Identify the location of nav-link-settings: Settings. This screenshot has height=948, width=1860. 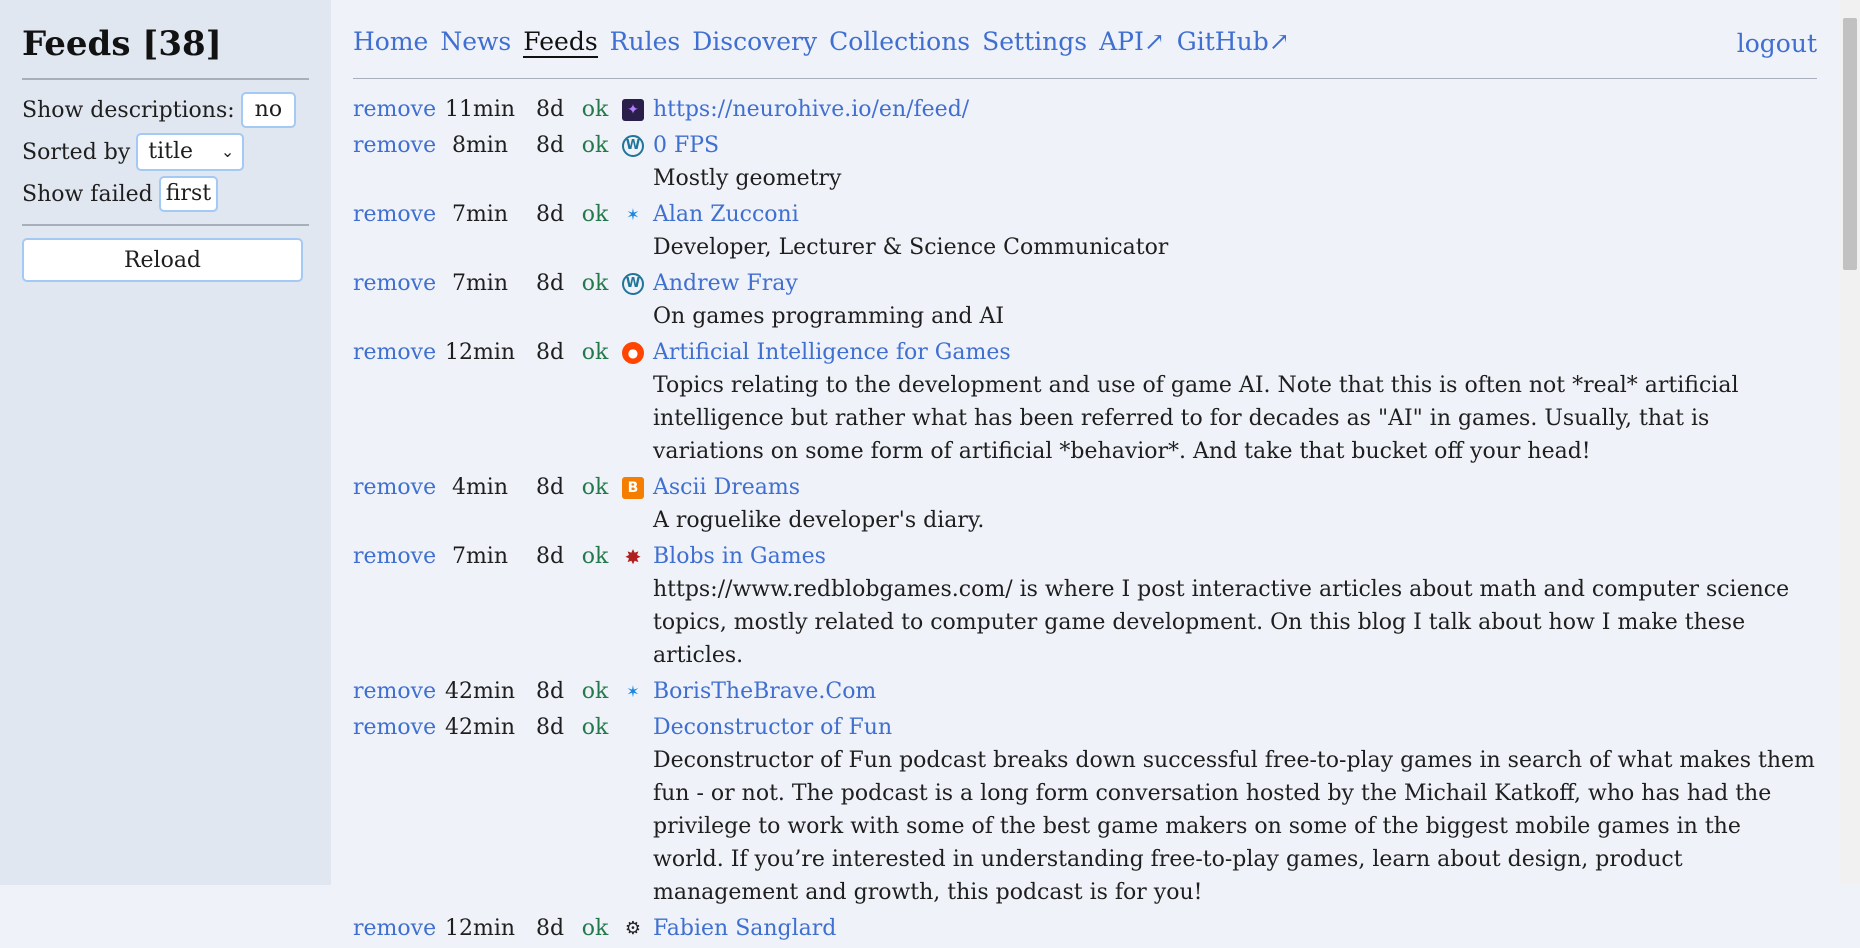
(1034, 41).